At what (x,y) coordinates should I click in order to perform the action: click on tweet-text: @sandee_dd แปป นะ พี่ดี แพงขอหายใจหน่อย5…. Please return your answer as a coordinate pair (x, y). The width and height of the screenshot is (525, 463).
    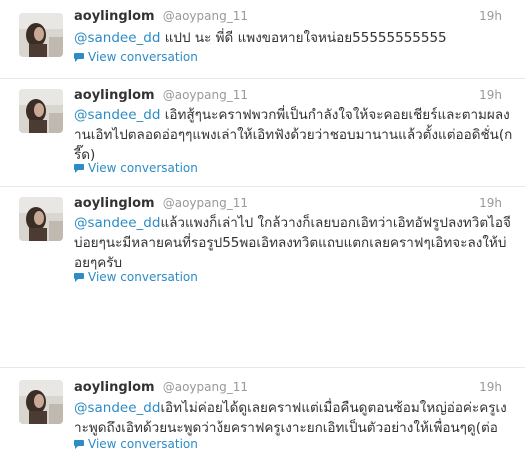
    Looking at the image, I should click on (294, 38).